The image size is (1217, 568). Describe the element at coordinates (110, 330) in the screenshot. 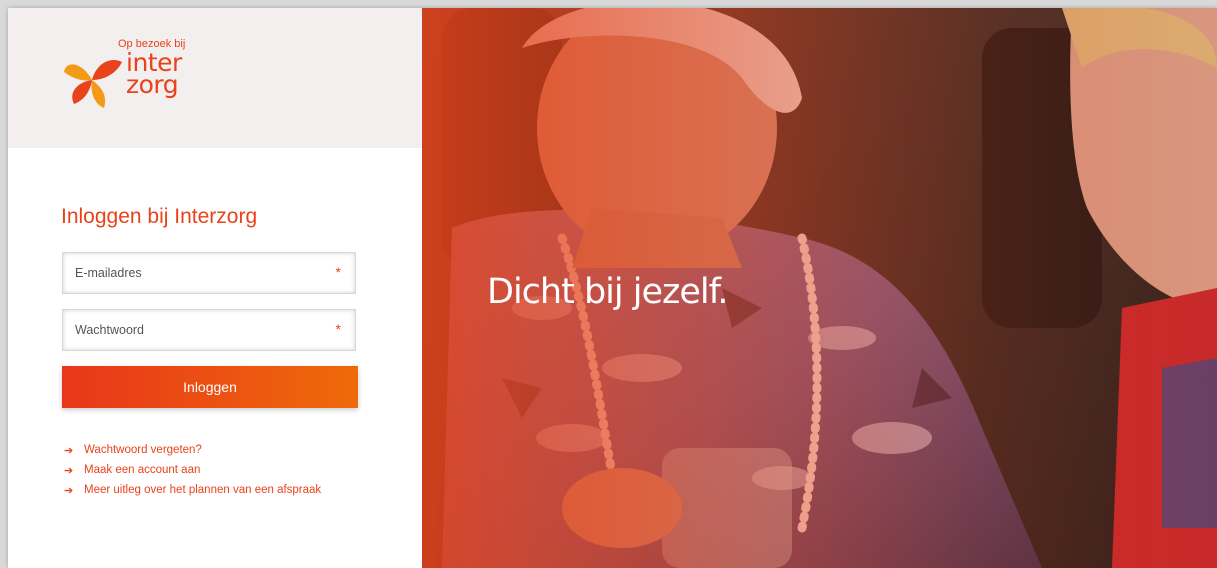

I see `password-placeholder: Wachtwoord` at that location.